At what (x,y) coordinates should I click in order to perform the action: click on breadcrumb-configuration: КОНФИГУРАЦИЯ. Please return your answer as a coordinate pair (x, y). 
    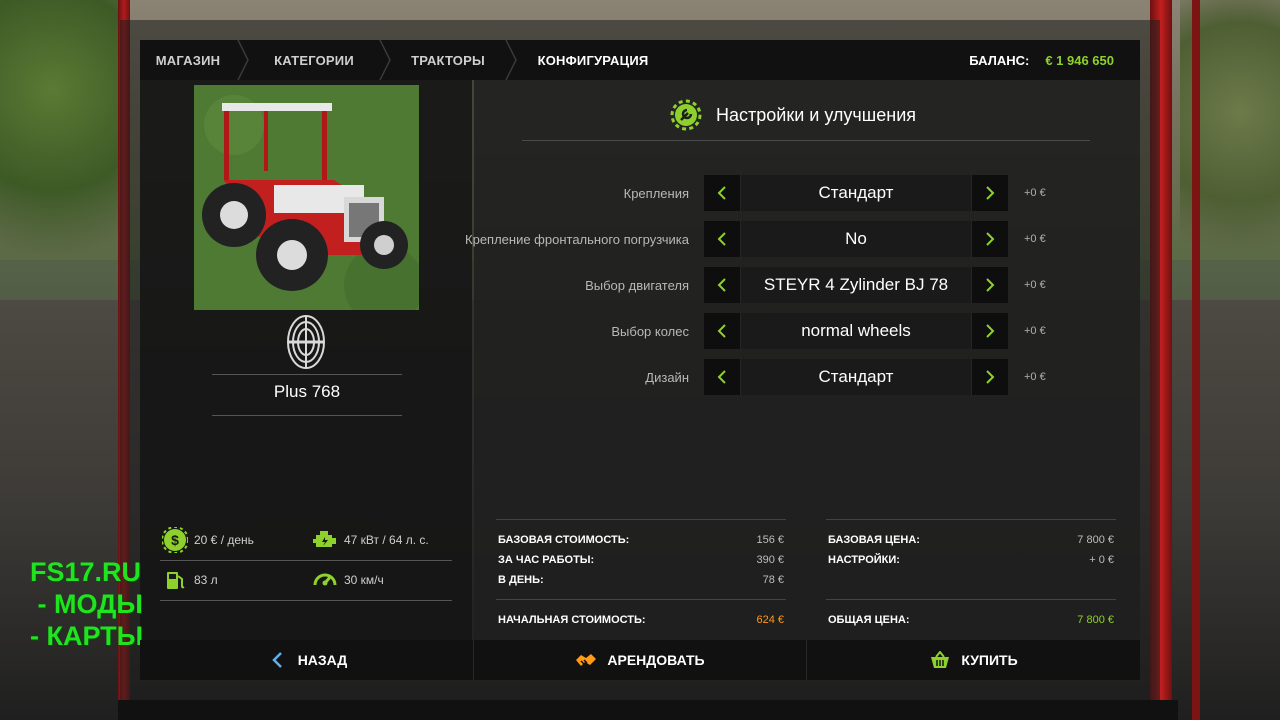
    Looking at the image, I should click on (593, 60).